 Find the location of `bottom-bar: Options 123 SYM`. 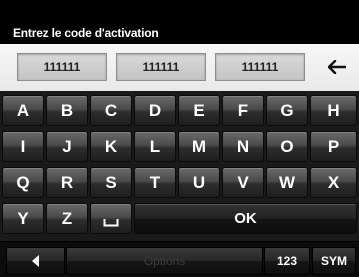

bottom-bar: Options 123 SYM is located at coordinates (179, 259).